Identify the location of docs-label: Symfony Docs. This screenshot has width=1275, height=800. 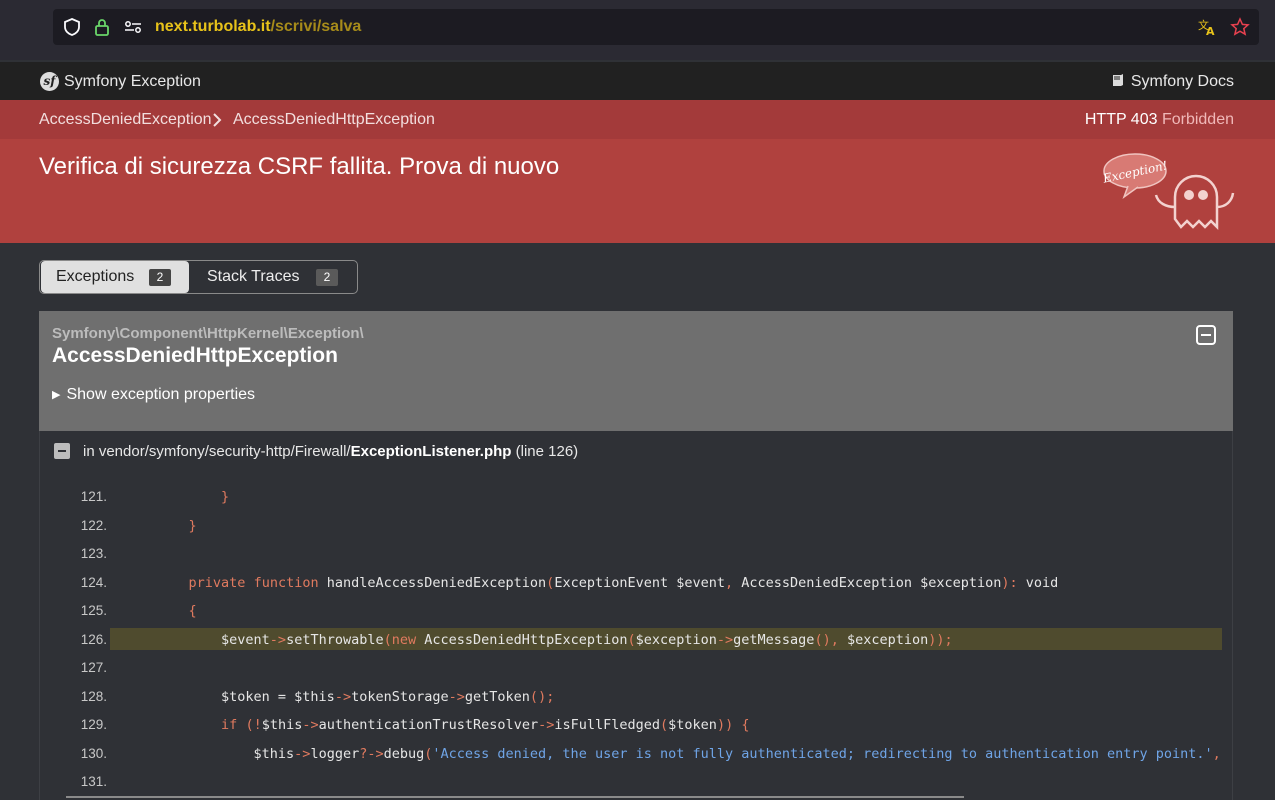
(1182, 81).